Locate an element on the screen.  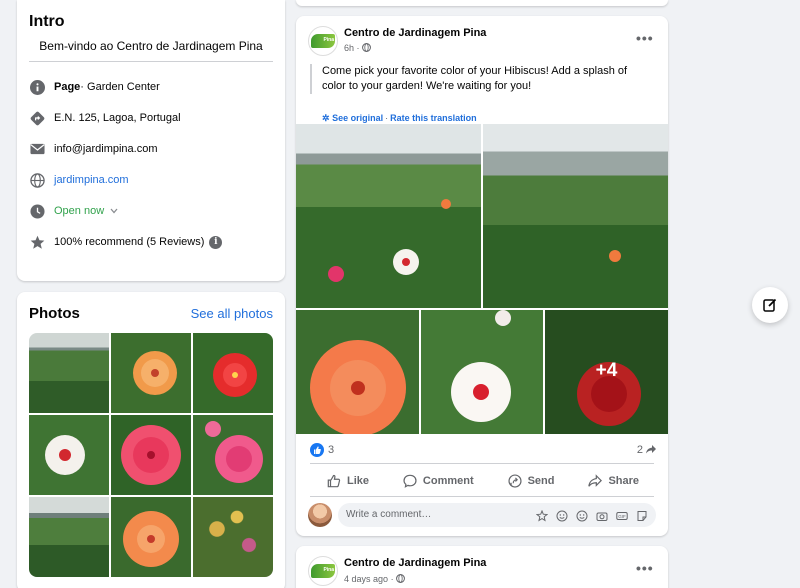
website-link: jardimpina.com is located at coordinates (91, 180).